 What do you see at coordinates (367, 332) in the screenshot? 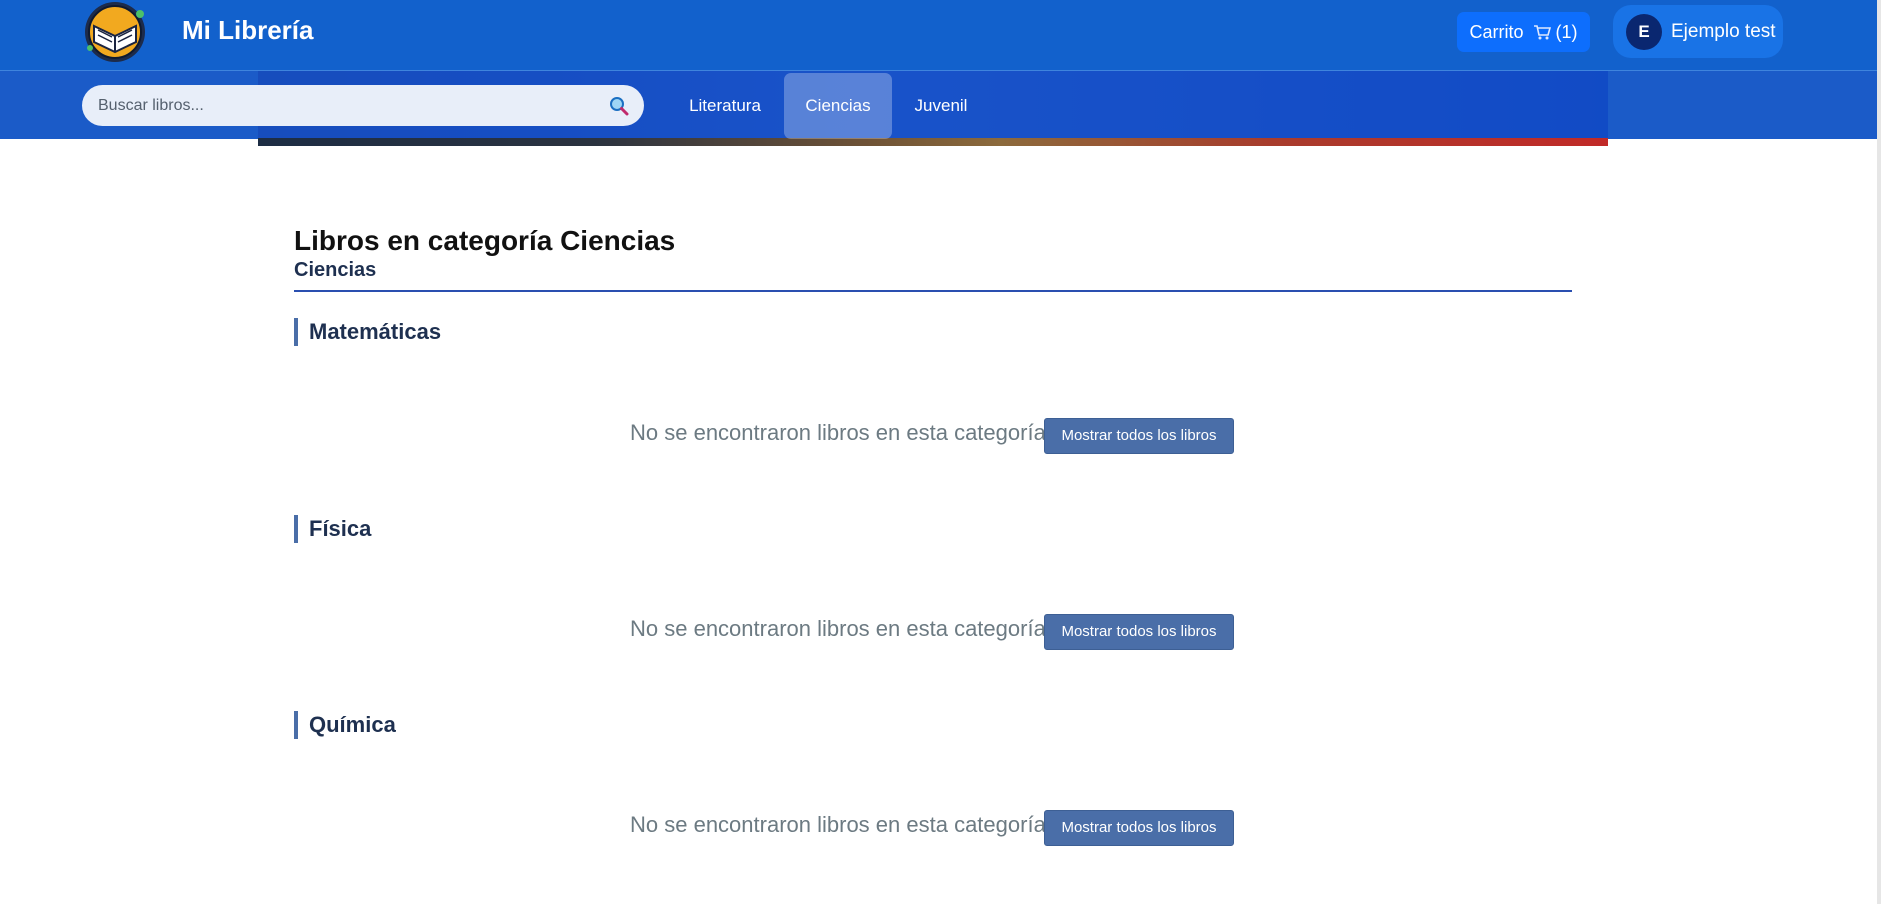
I see `section-heading-matematicas: Matemáticas` at bounding box center [367, 332].